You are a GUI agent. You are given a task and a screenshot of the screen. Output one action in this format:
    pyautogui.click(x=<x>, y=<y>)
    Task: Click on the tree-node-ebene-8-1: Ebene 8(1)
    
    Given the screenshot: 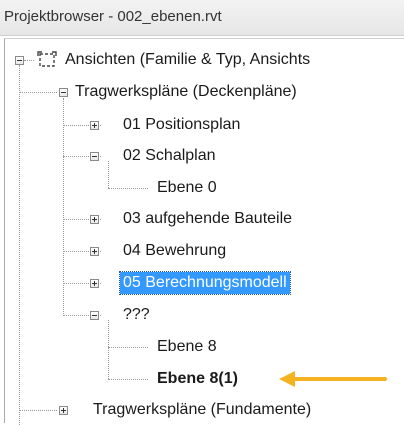 What is the action you would take?
    pyautogui.click(x=197, y=379)
    